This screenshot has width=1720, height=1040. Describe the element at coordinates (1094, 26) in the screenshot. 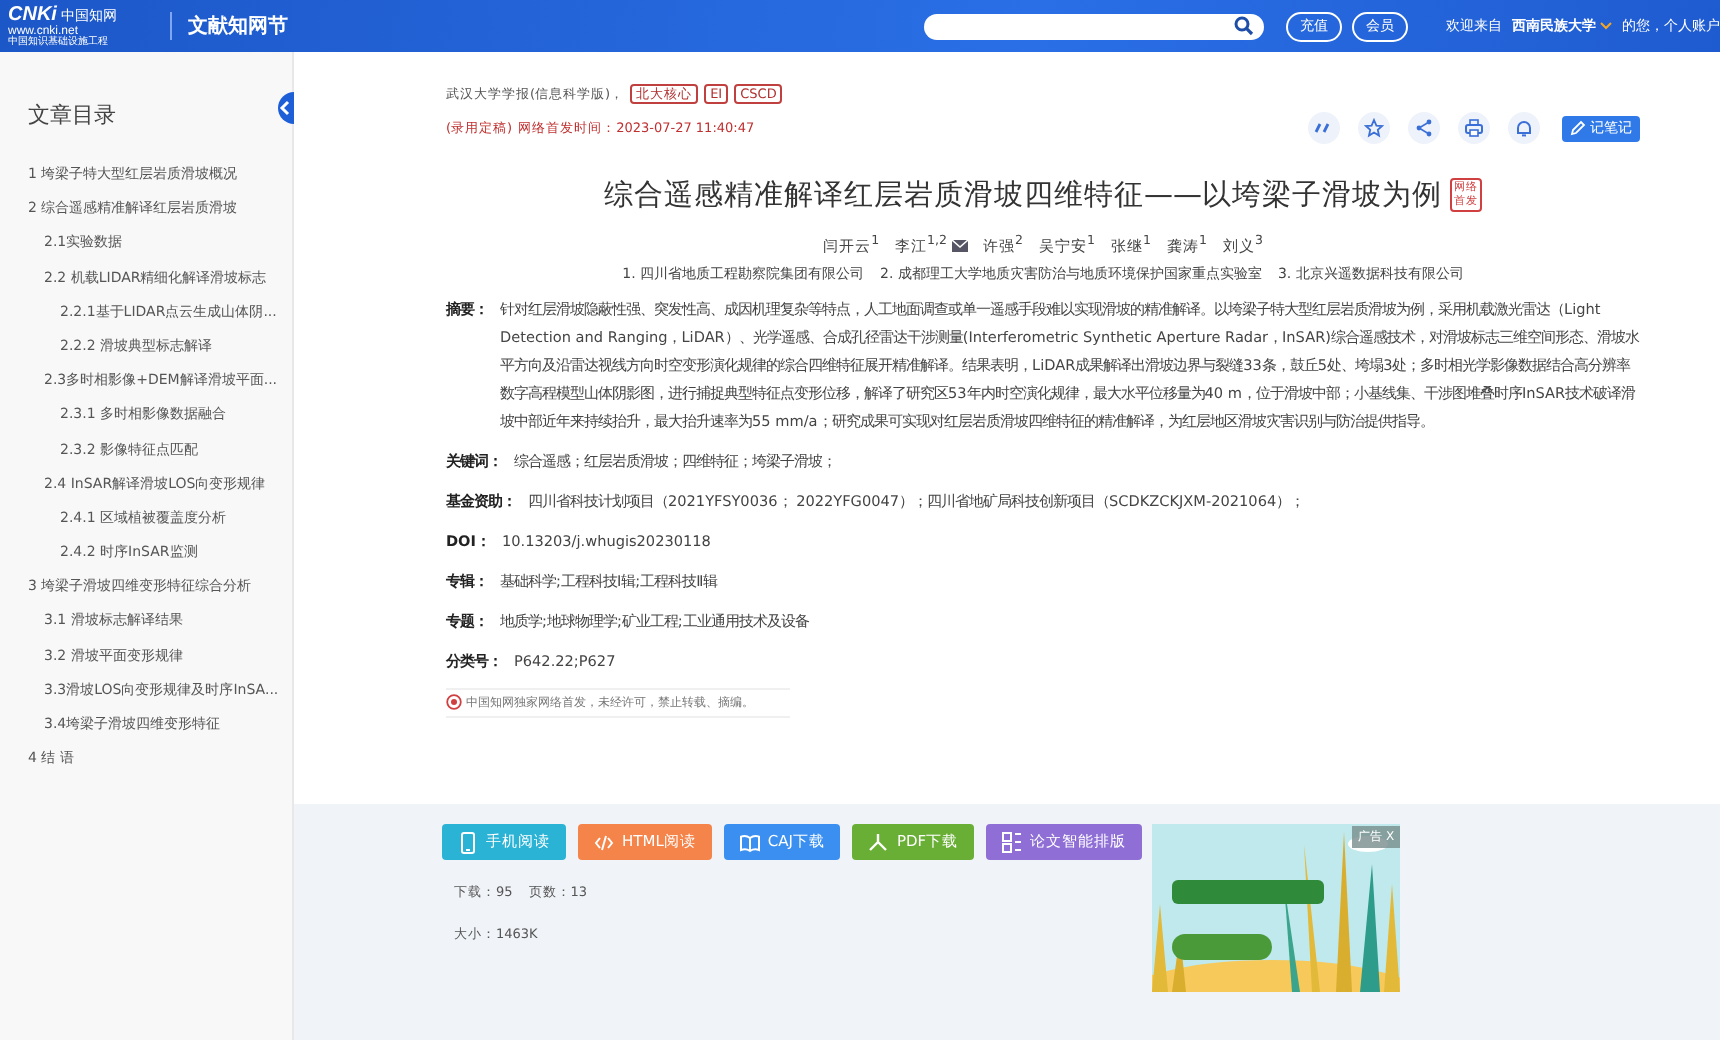

I see `search-field` at that location.